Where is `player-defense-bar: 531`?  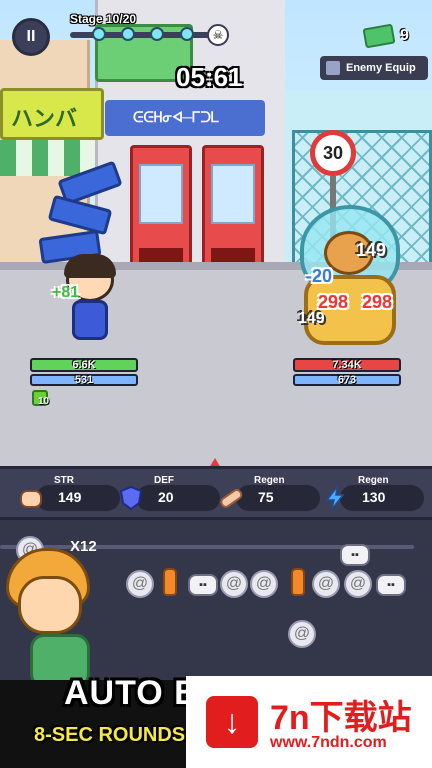
player-defense-bar: 531 is located at coordinates (84, 380).